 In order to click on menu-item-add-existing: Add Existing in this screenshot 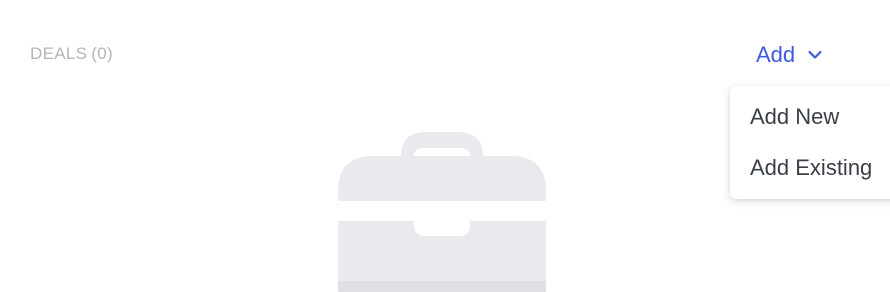, I will do `click(811, 168)`.